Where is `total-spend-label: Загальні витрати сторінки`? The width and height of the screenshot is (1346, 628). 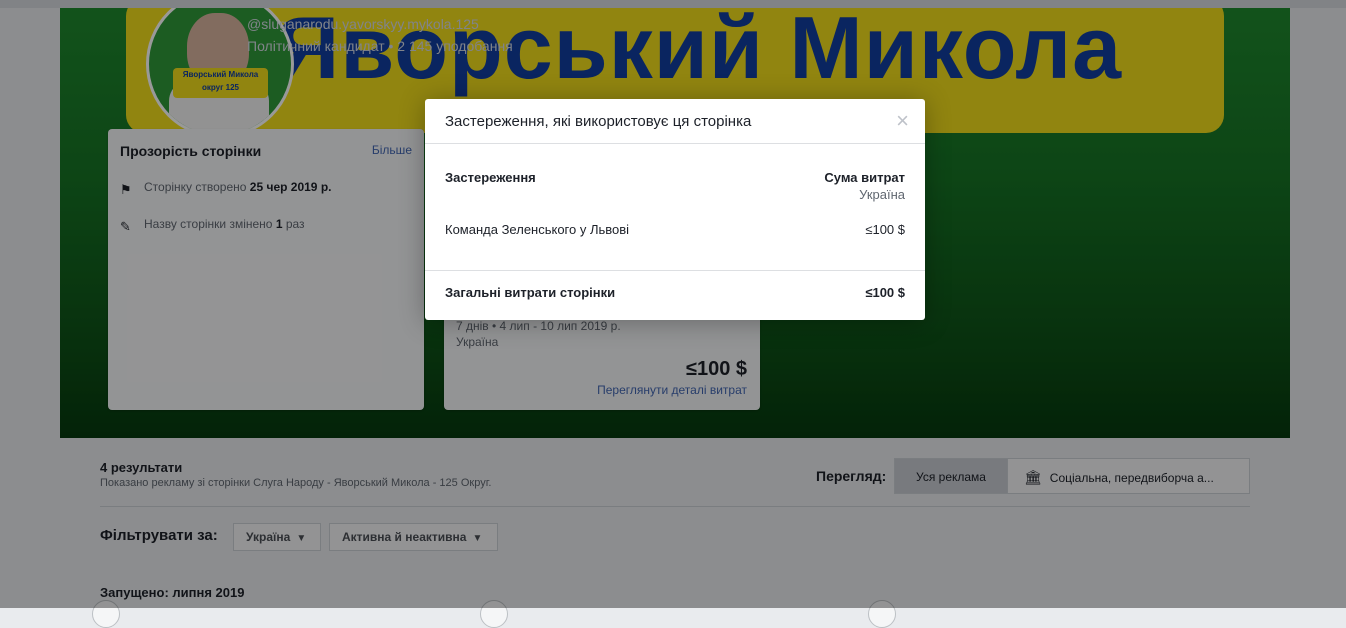 total-spend-label: Загальні витрати сторінки is located at coordinates (530, 292).